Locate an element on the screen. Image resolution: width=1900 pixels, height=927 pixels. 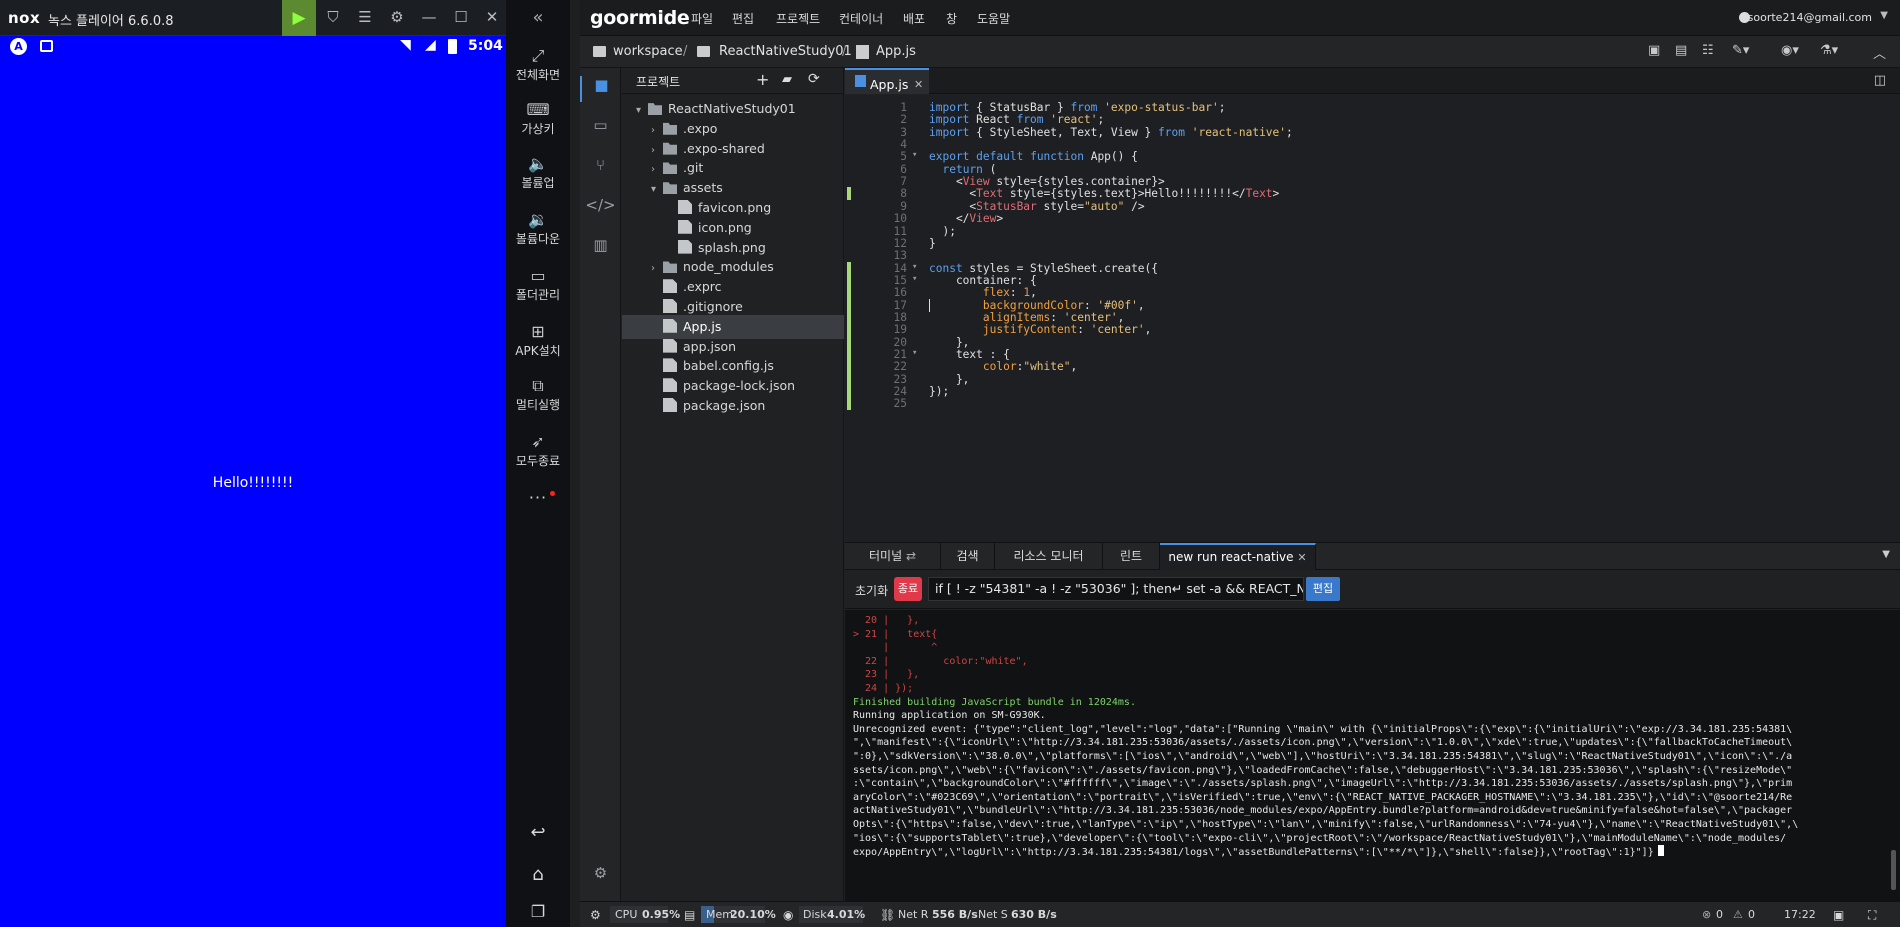
test-flask-icon: ⚗▾ is located at coordinates (1829, 50).